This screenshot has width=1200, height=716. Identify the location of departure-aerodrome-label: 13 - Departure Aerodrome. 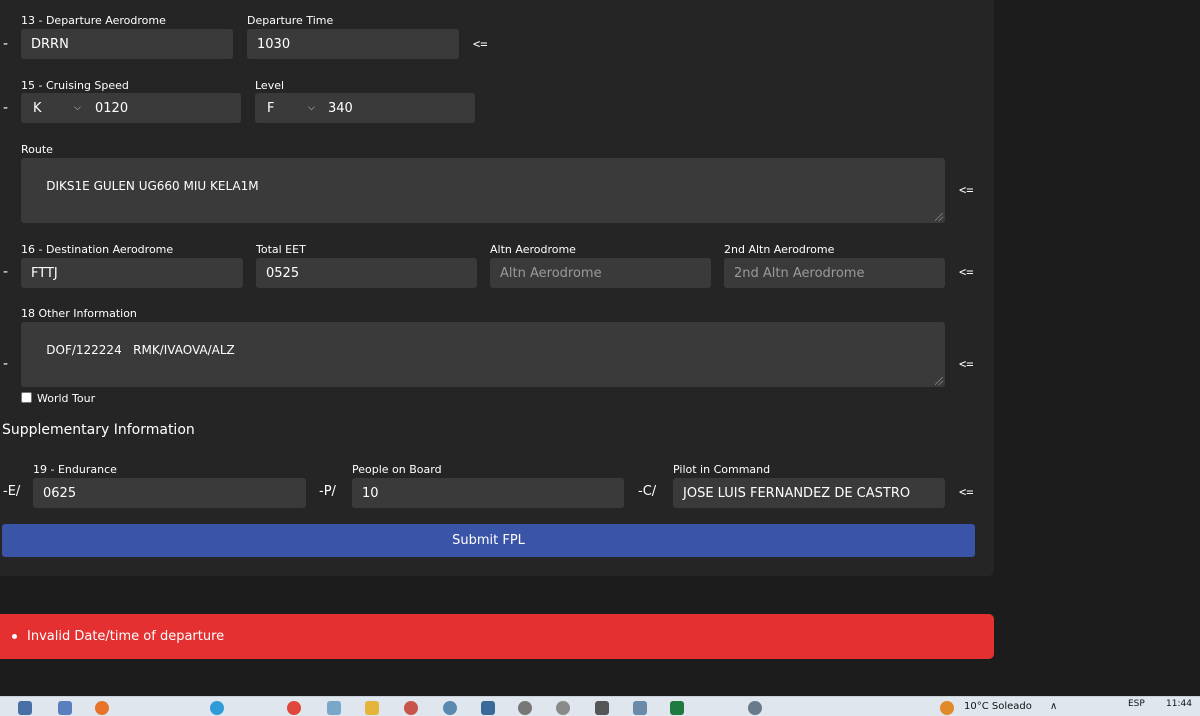
(93, 20).